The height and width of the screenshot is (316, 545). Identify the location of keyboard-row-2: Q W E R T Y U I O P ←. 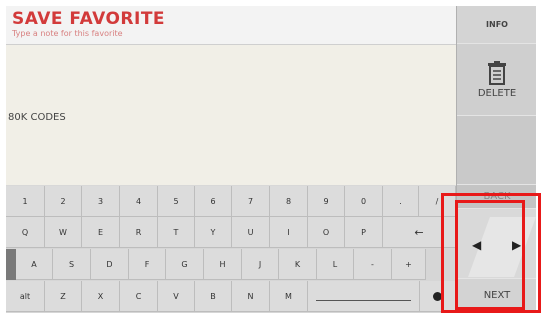
(231, 232).